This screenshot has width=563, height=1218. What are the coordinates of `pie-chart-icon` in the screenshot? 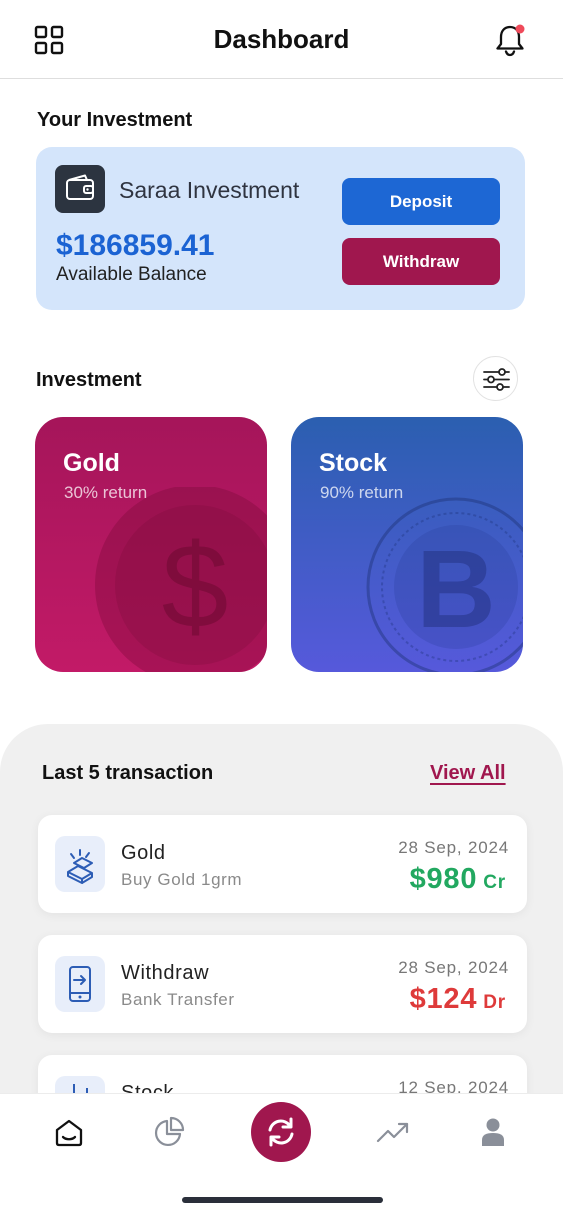 It's located at (169, 1132).